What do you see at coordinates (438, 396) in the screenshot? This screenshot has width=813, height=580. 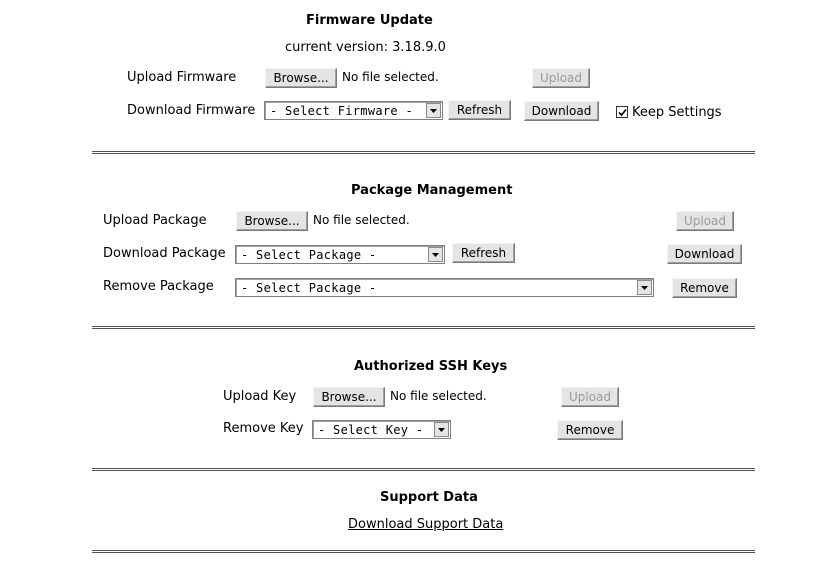 I see `key-file-status: No file selected.` at bounding box center [438, 396].